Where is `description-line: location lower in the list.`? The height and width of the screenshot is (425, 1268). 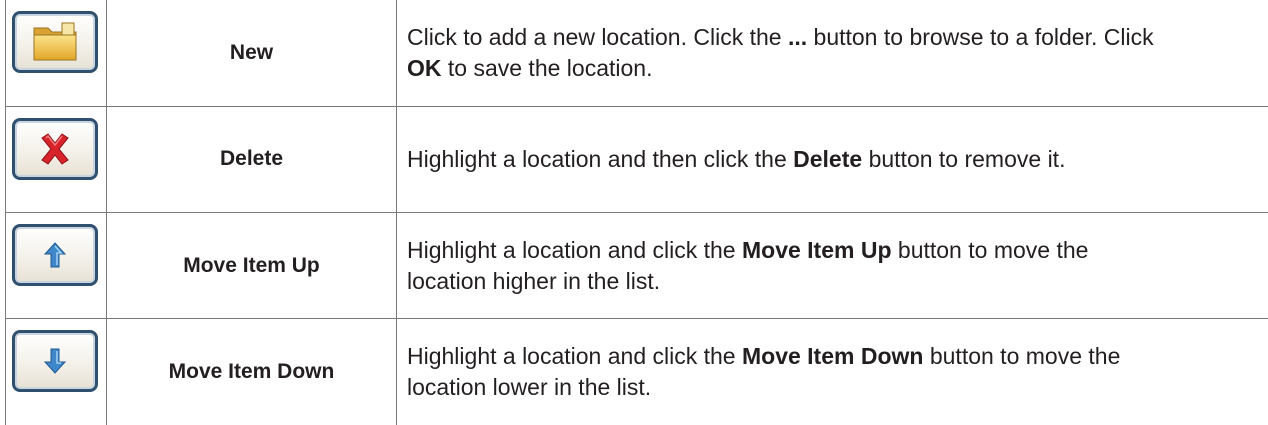 description-line: location lower in the list. is located at coordinates (529, 387).